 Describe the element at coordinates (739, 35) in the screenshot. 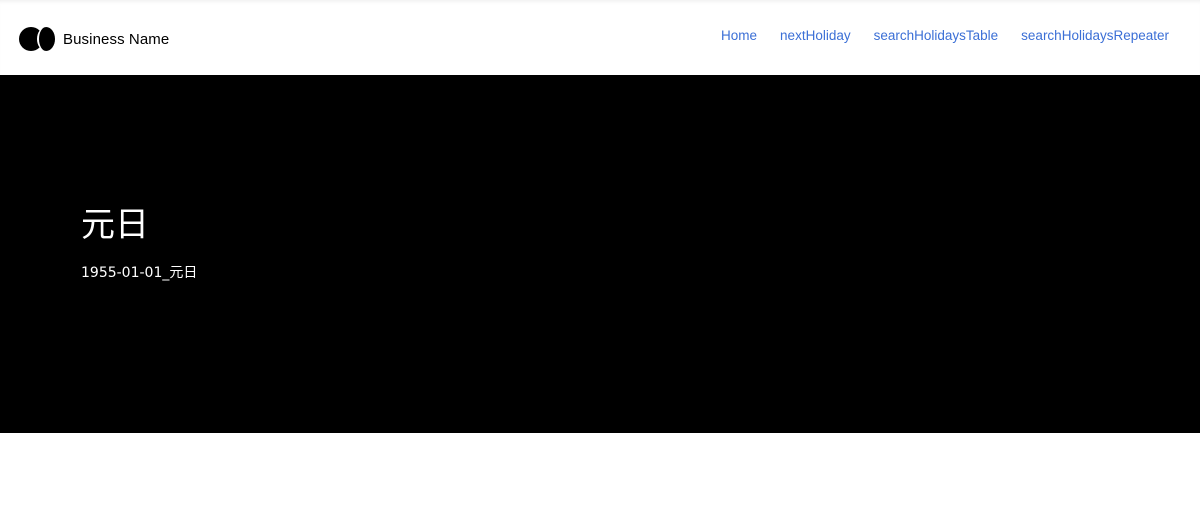

I see `nav-item-home: Home` at that location.